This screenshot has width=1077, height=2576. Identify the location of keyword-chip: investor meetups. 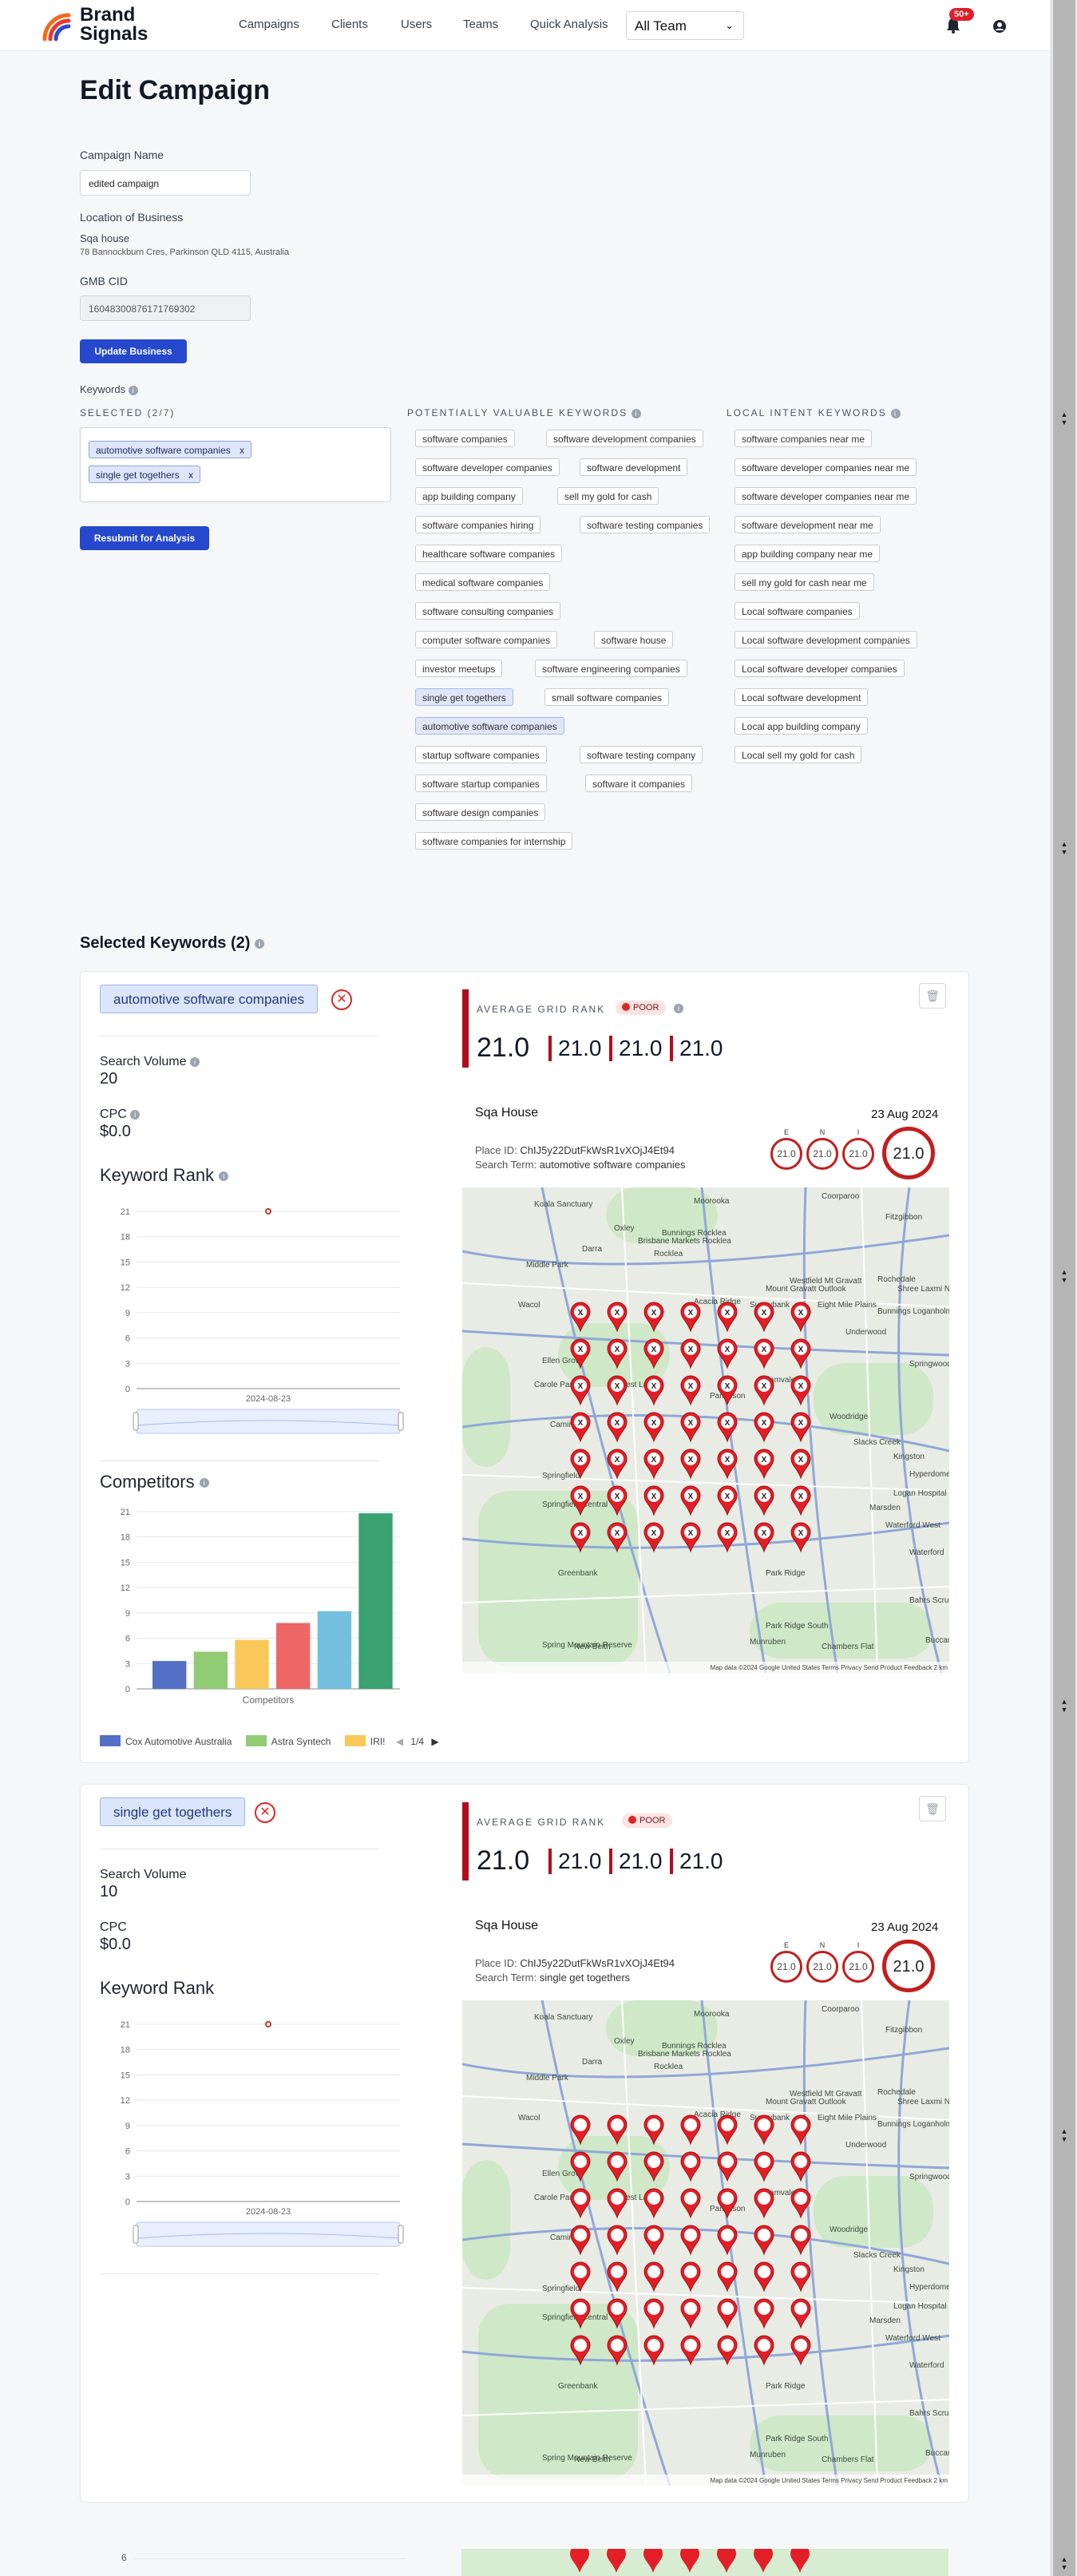
(459, 668).